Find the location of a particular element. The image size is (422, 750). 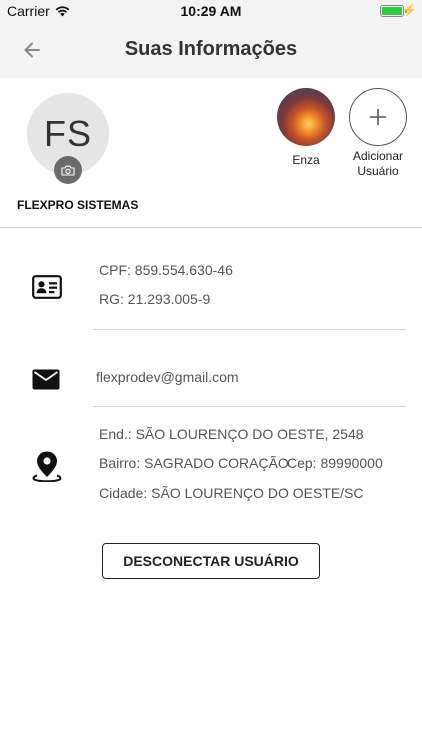

address-cep: Cep: 89990000 is located at coordinates (335, 463).